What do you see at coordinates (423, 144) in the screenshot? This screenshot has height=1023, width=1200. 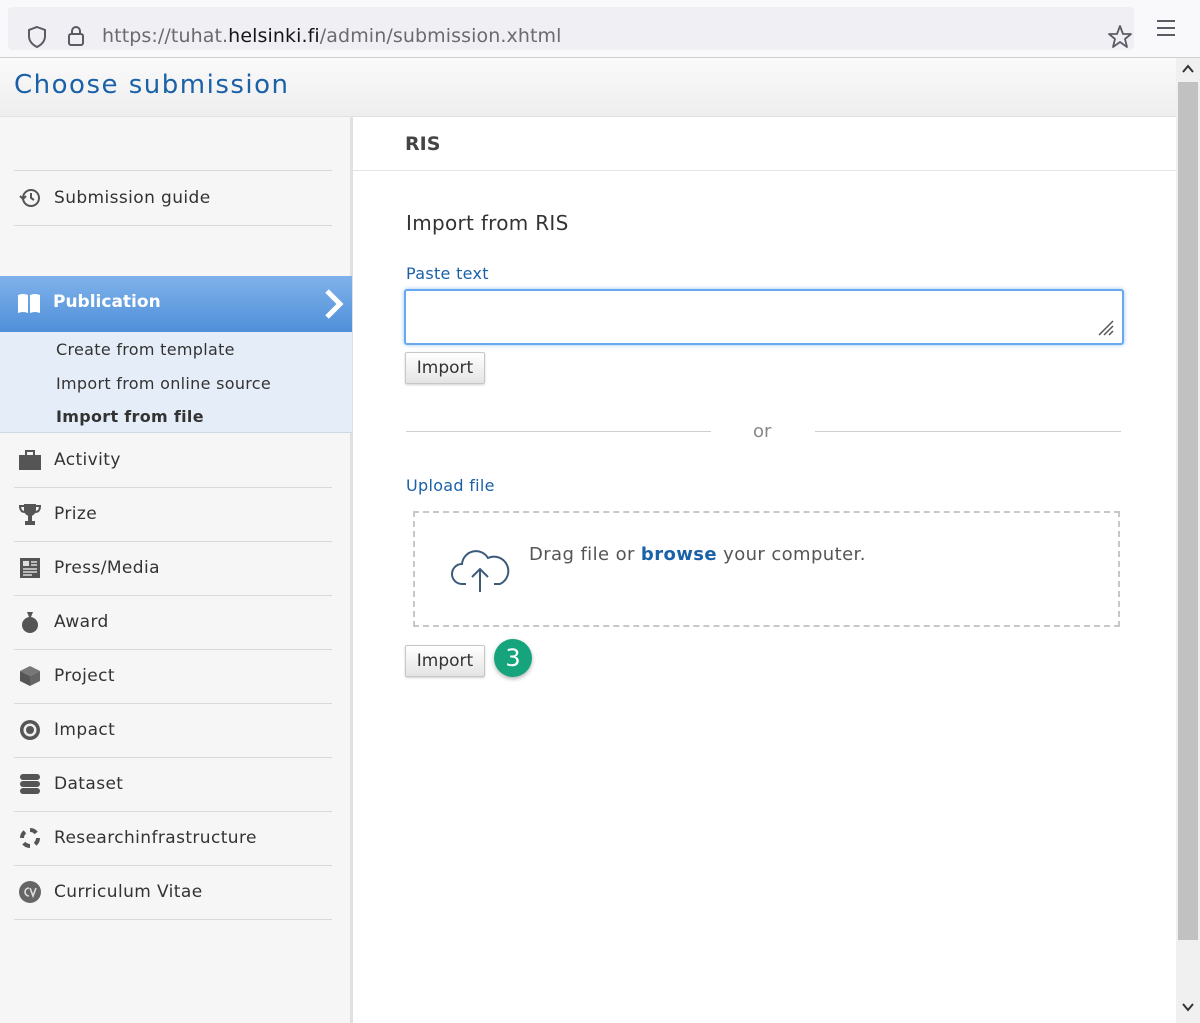 I see `section-header: RIS` at bounding box center [423, 144].